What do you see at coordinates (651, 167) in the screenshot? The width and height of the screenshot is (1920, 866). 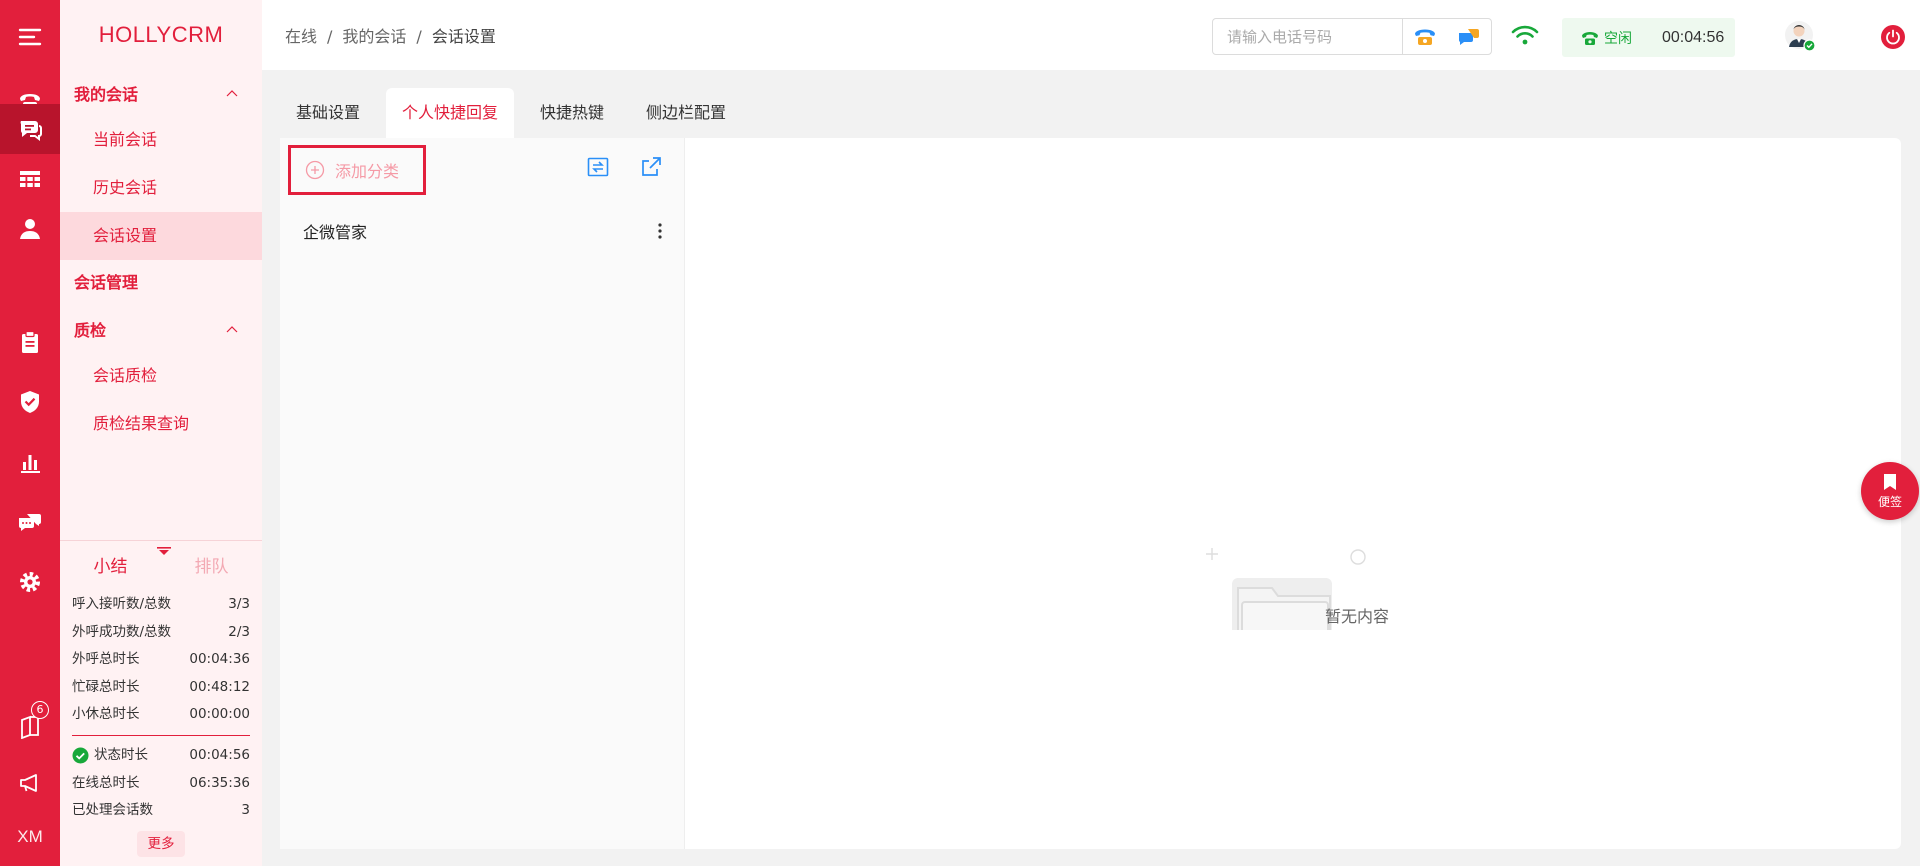 I see `external-link-icon` at bounding box center [651, 167].